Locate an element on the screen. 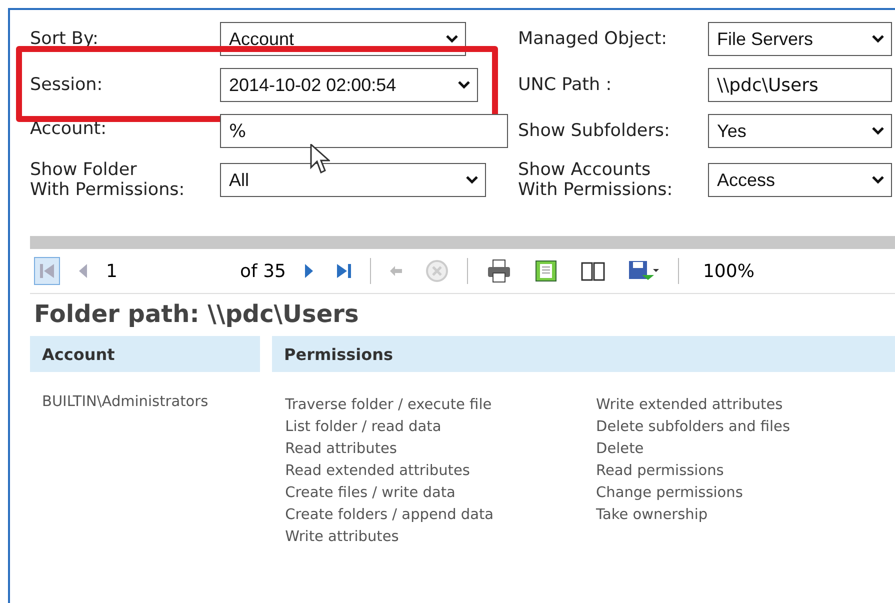  field-label: UNC Path : is located at coordinates (565, 85).